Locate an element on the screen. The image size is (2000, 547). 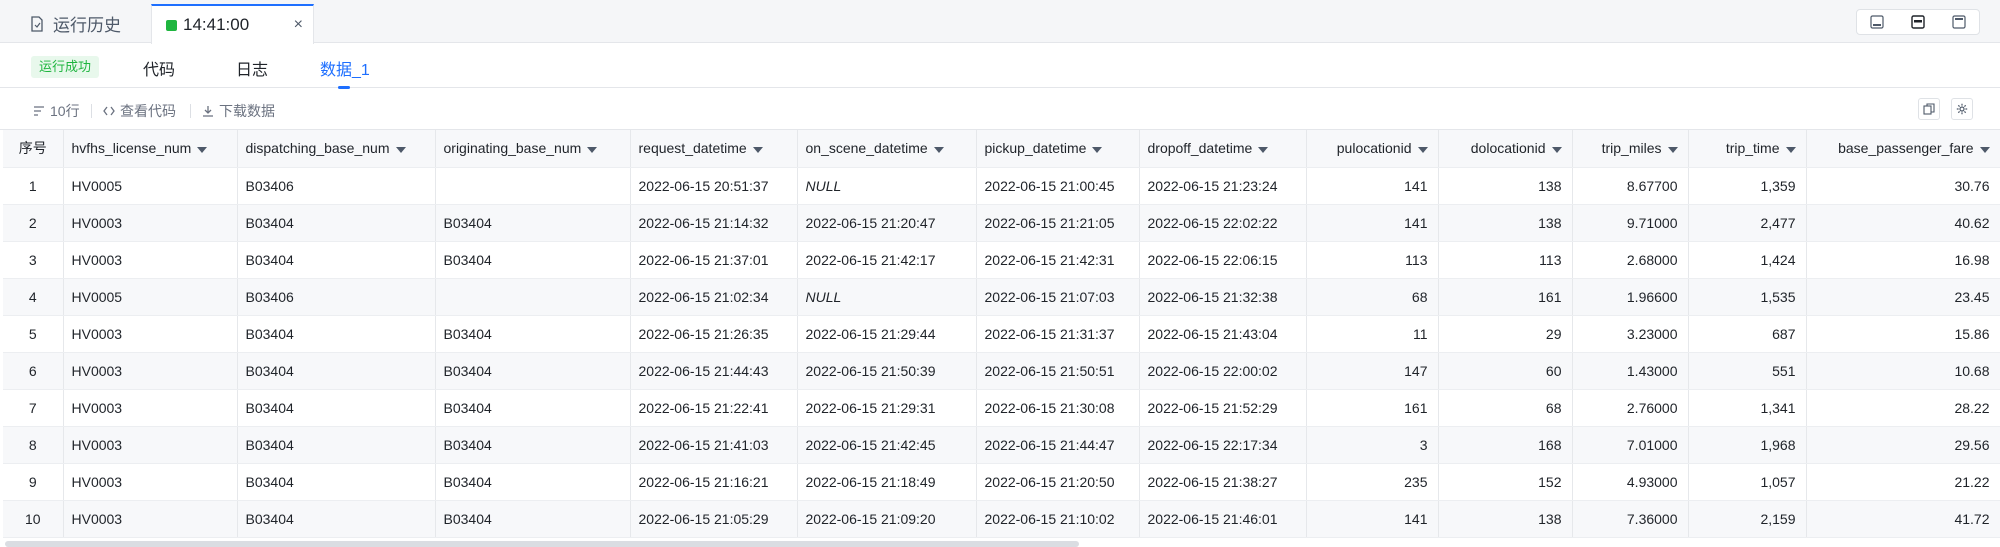
table-cell-trip-miles: 7.36000 is located at coordinates (1630, 519).